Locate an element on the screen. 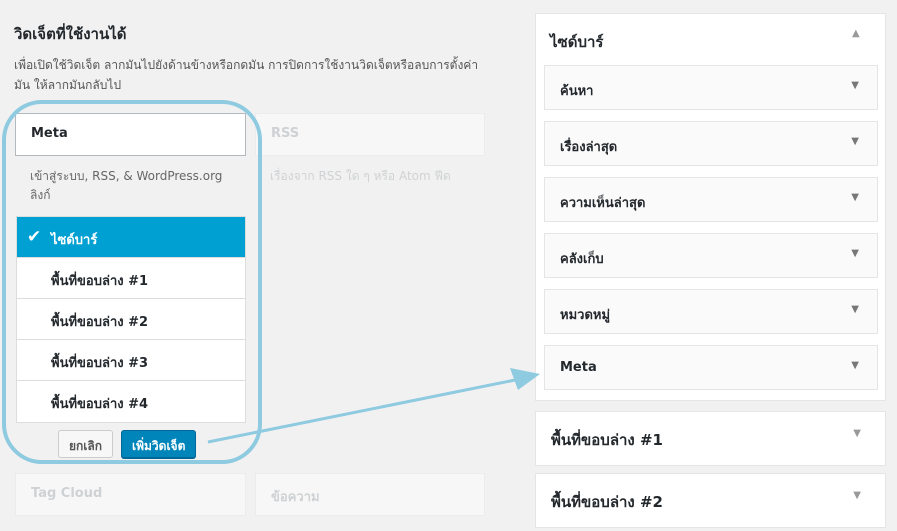 The height and width of the screenshot is (531, 897). widget-area-footer-2: พื้นที่ขอบล่าง #2 ▼ is located at coordinates (710, 500).